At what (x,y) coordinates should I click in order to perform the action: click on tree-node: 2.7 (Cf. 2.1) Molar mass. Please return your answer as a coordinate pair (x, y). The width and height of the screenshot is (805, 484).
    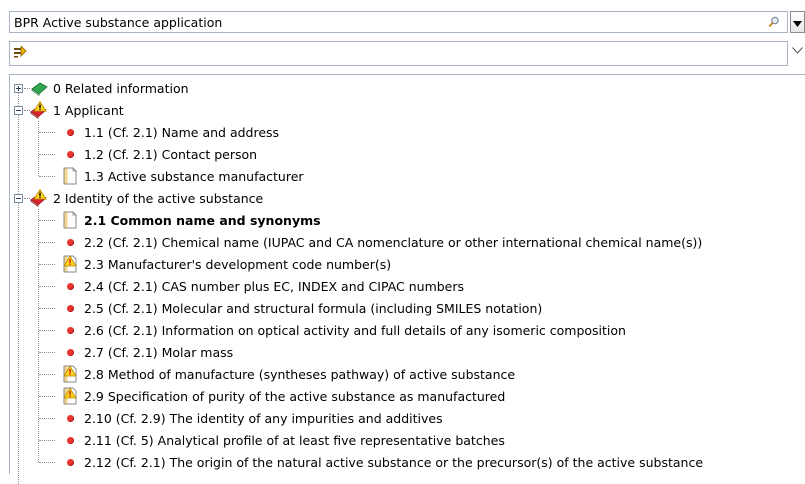
    Looking at the image, I should click on (147, 352).